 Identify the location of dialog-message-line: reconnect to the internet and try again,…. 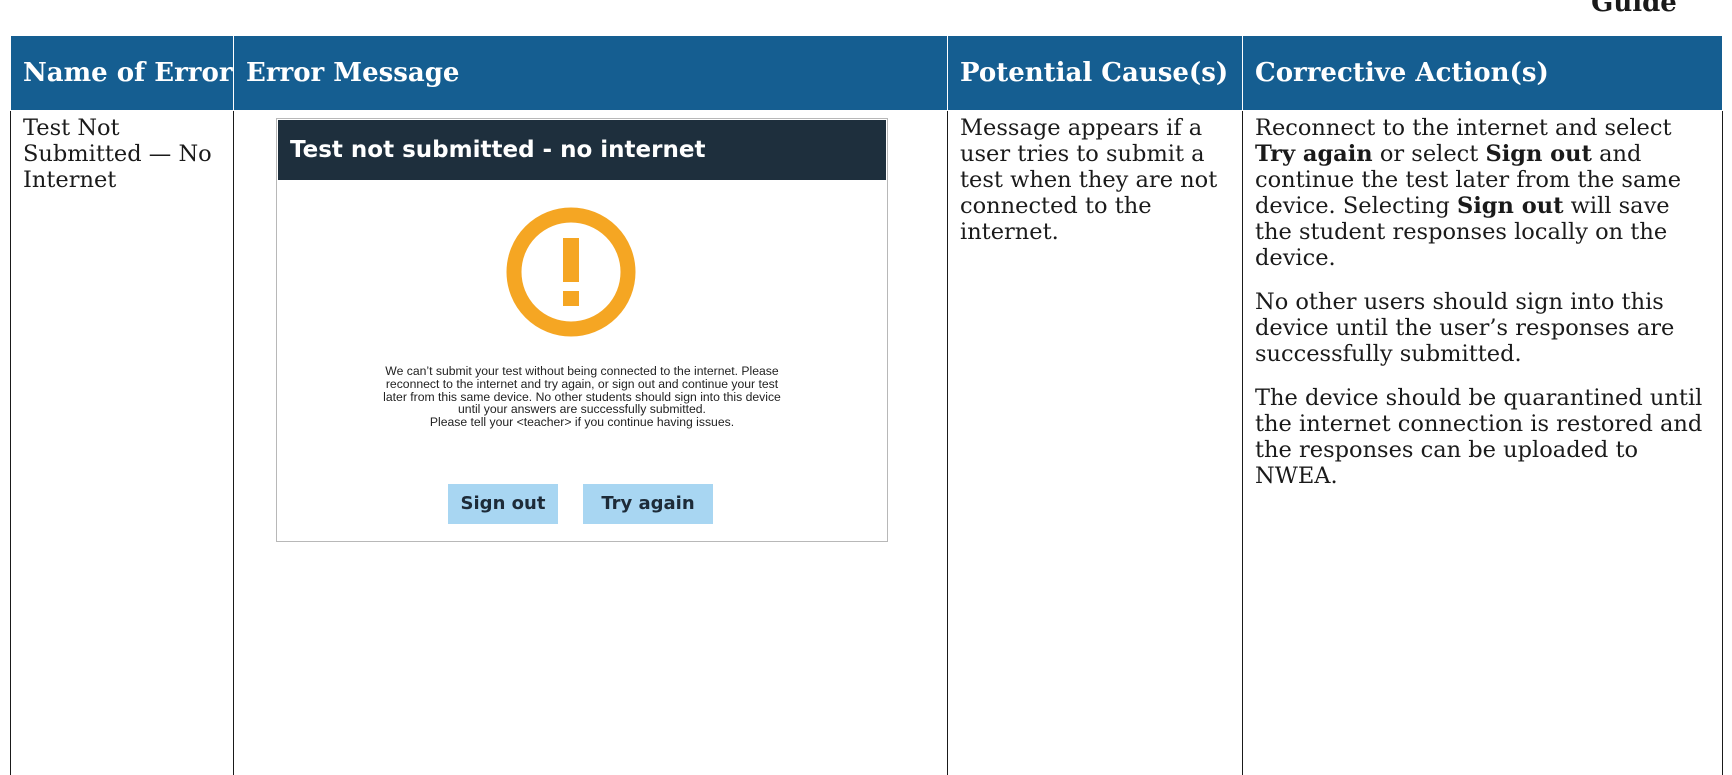
(582, 383).